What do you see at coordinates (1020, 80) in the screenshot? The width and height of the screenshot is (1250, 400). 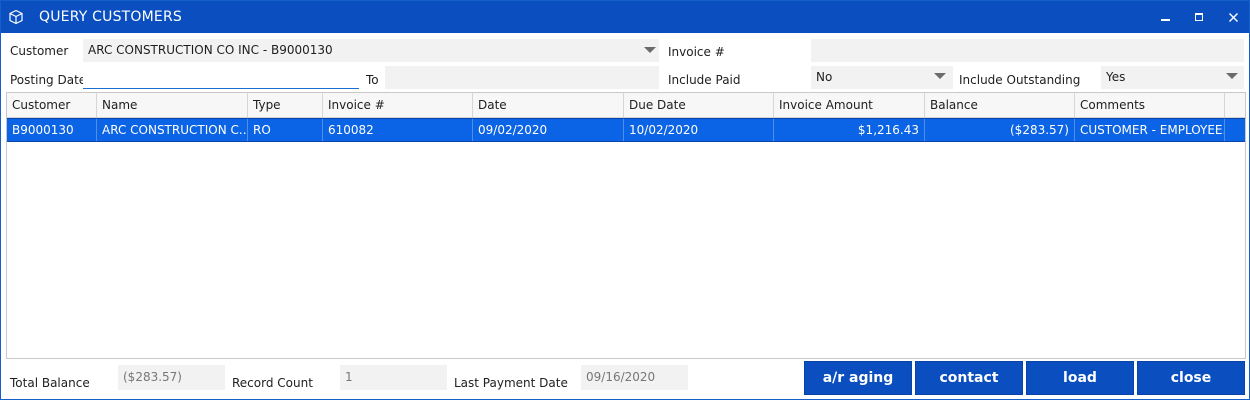 I see `include-outstanding-label: Include Outstanding` at bounding box center [1020, 80].